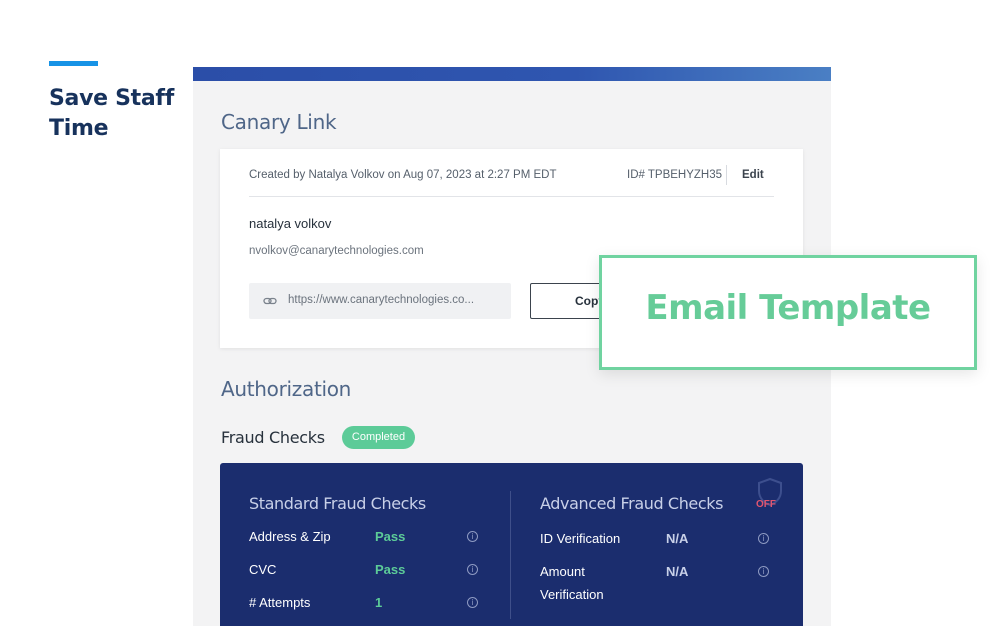  Describe the element at coordinates (290, 536) in the screenshot. I see `check-label-address-zip: Address & Zip` at that location.